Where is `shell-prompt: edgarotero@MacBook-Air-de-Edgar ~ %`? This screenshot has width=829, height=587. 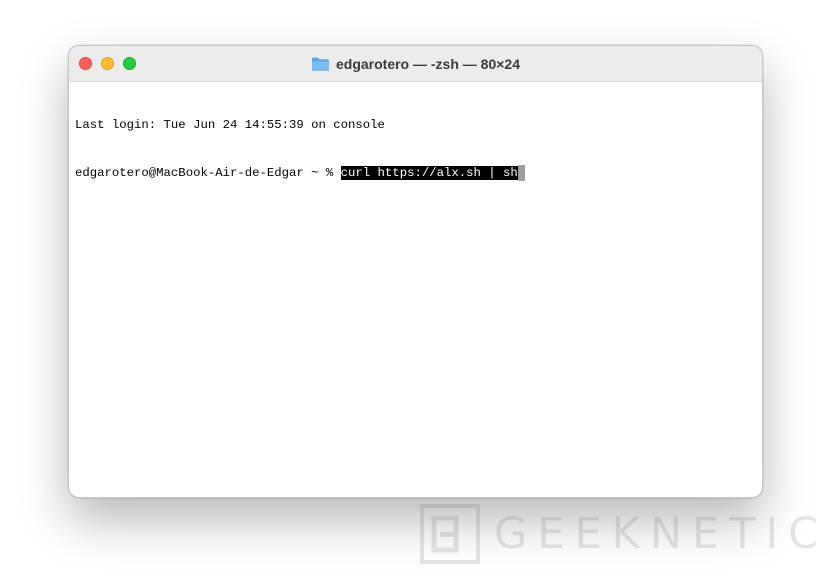 shell-prompt: edgarotero@MacBook-Air-de-Edgar ~ % is located at coordinates (208, 173).